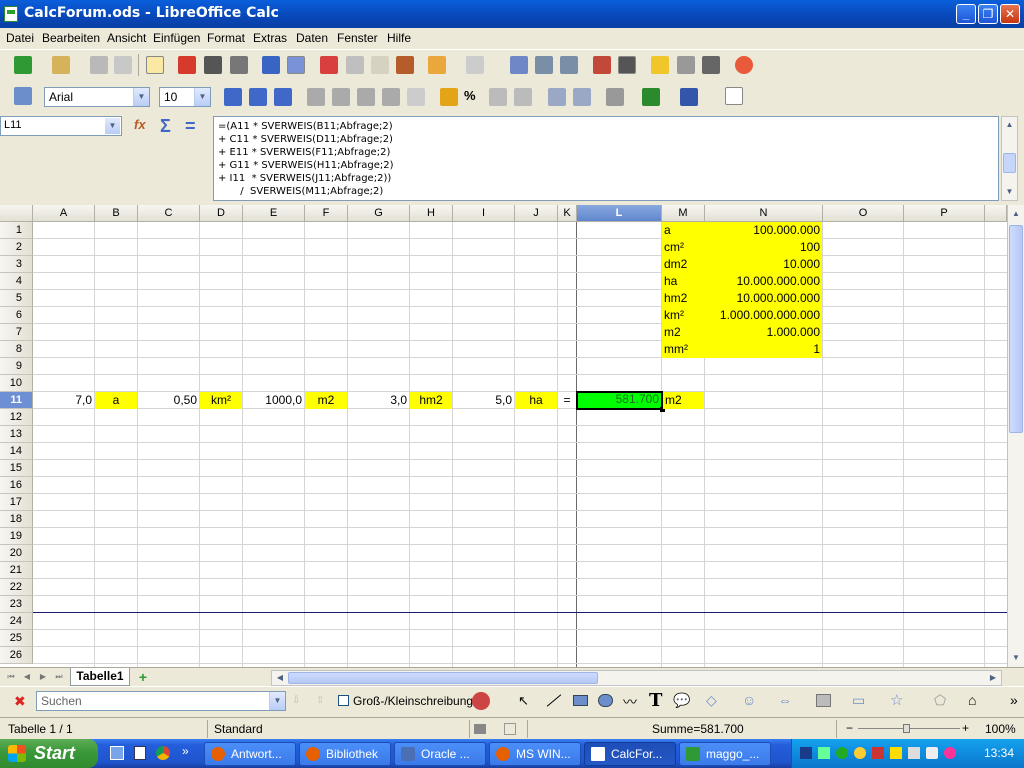 This screenshot has height=768, width=1024. I want to click on row-header: 13, so click(16, 434).